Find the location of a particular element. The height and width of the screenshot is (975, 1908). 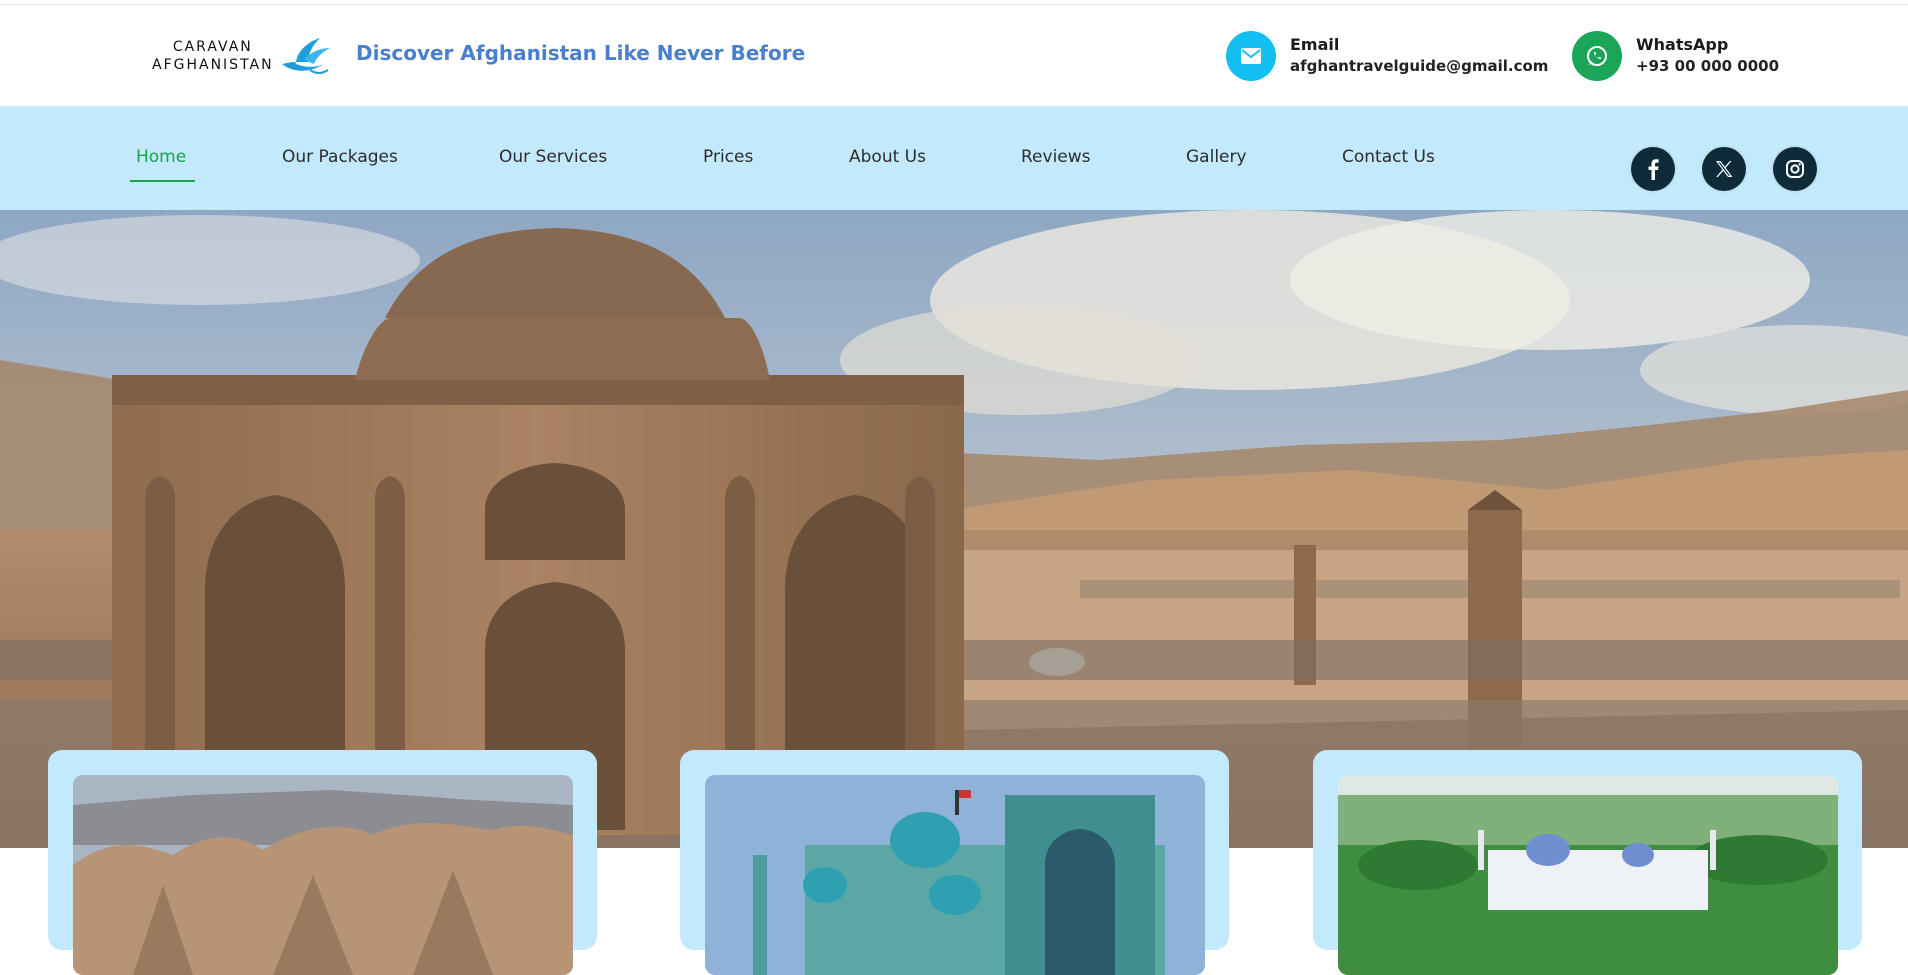

instagram-icon is located at coordinates (1795, 169).